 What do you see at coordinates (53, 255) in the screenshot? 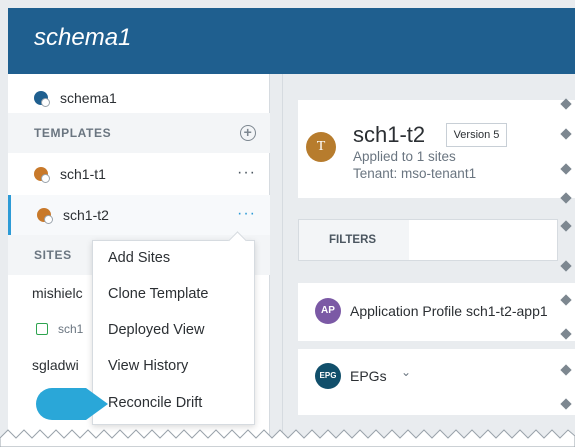
I see `section-label: SITES` at bounding box center [53, 255].